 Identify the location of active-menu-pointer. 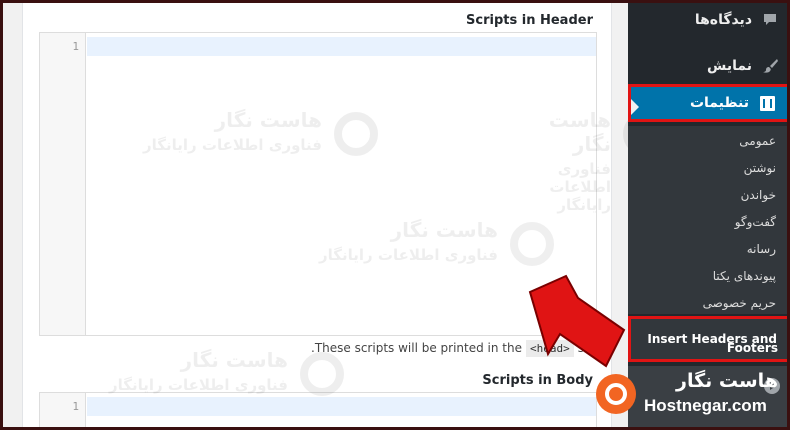
(635, 107).